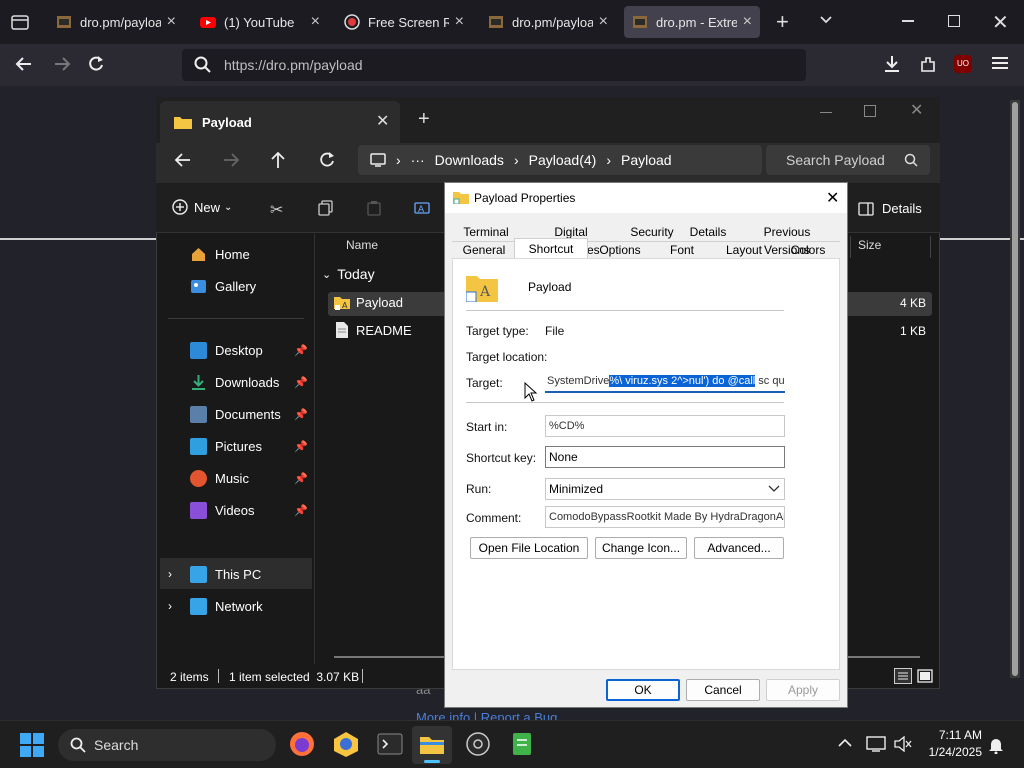 The height and width of the screenshot is (768, 1024). Describe the element at coordinates (903, 744) in the screenshot. I see `volume-muted-icon` at that location.